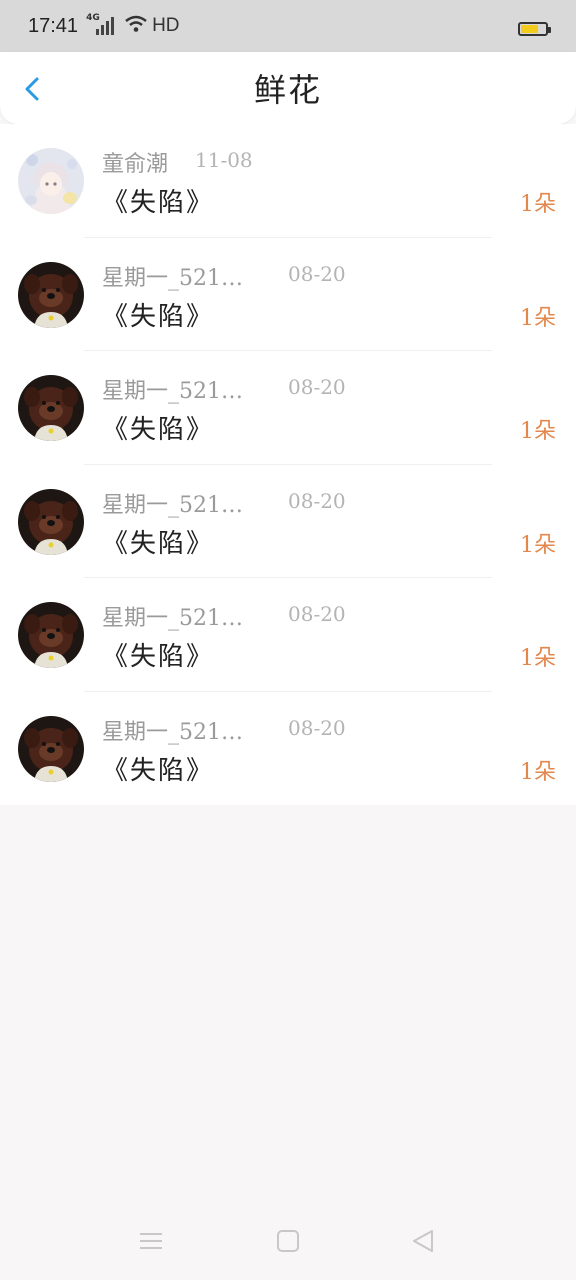 This screenshot has width=576, height=1280. I want to click on page-title: 鲜花, so click(287, 90).